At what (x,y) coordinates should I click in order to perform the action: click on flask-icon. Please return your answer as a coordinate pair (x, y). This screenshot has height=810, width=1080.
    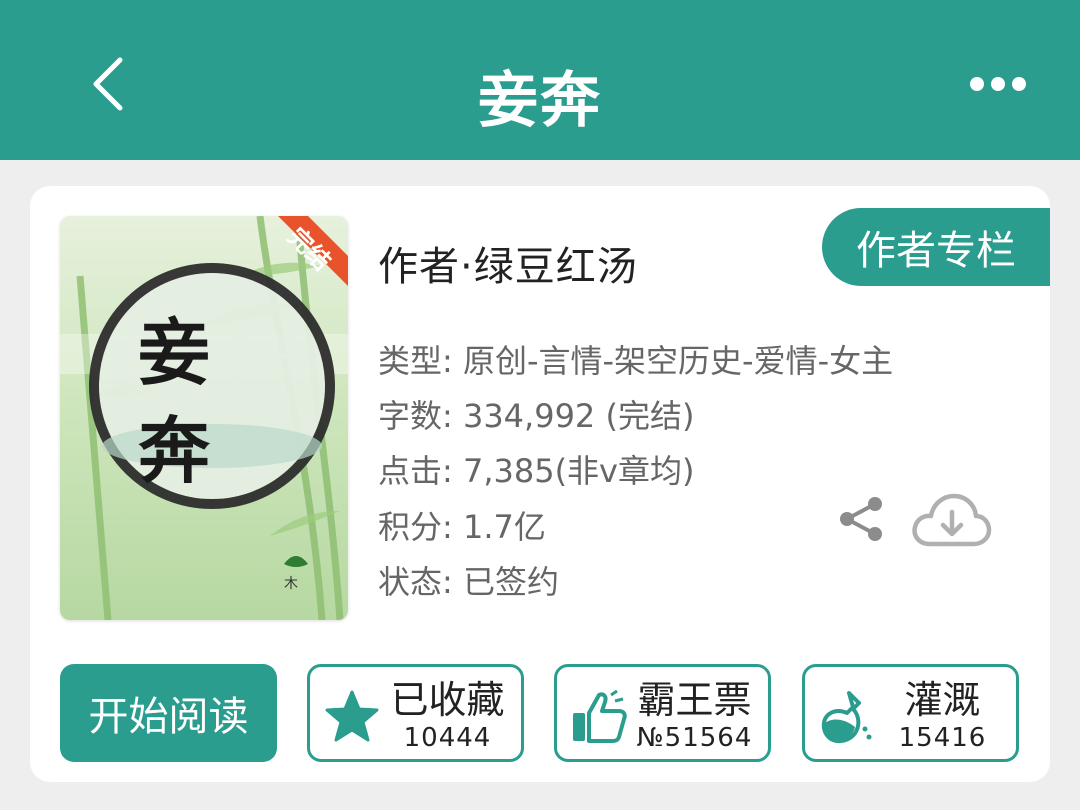
    Looking at the image, I should click on (846, 717).